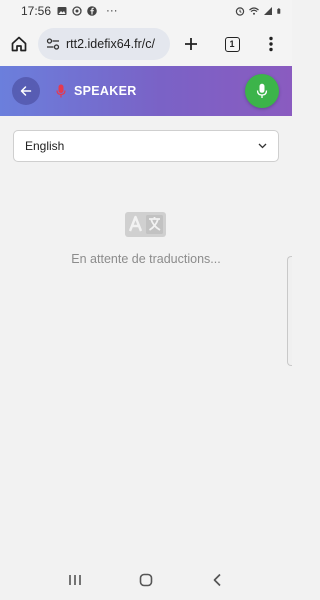  What do you see at coordinates (110, 44) in the screenshot?
I see `url-text: rtt2.idefix64.fr/c/` at bounding box center [110, 44].